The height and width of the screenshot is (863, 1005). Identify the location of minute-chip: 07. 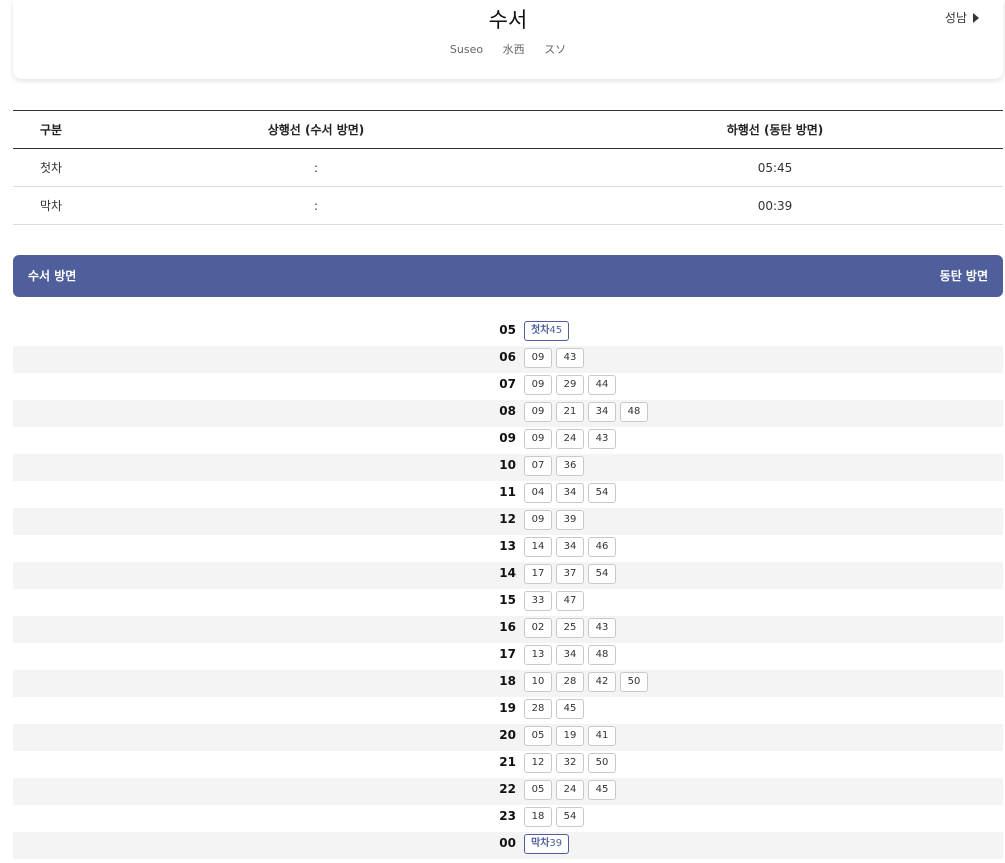
(538, 466).